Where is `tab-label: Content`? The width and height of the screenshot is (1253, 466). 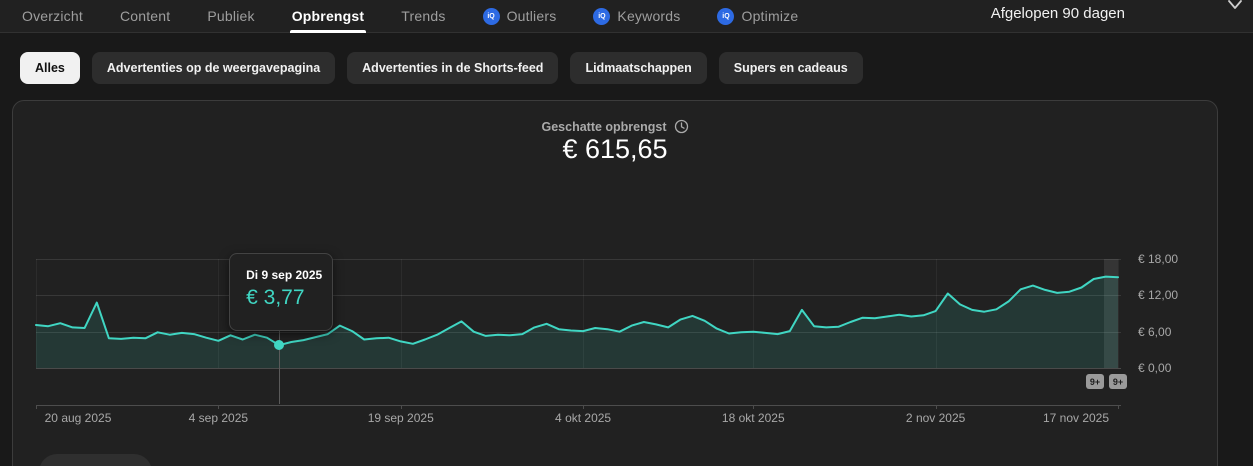 tab-label: Content is located at coordinates (145, 16).